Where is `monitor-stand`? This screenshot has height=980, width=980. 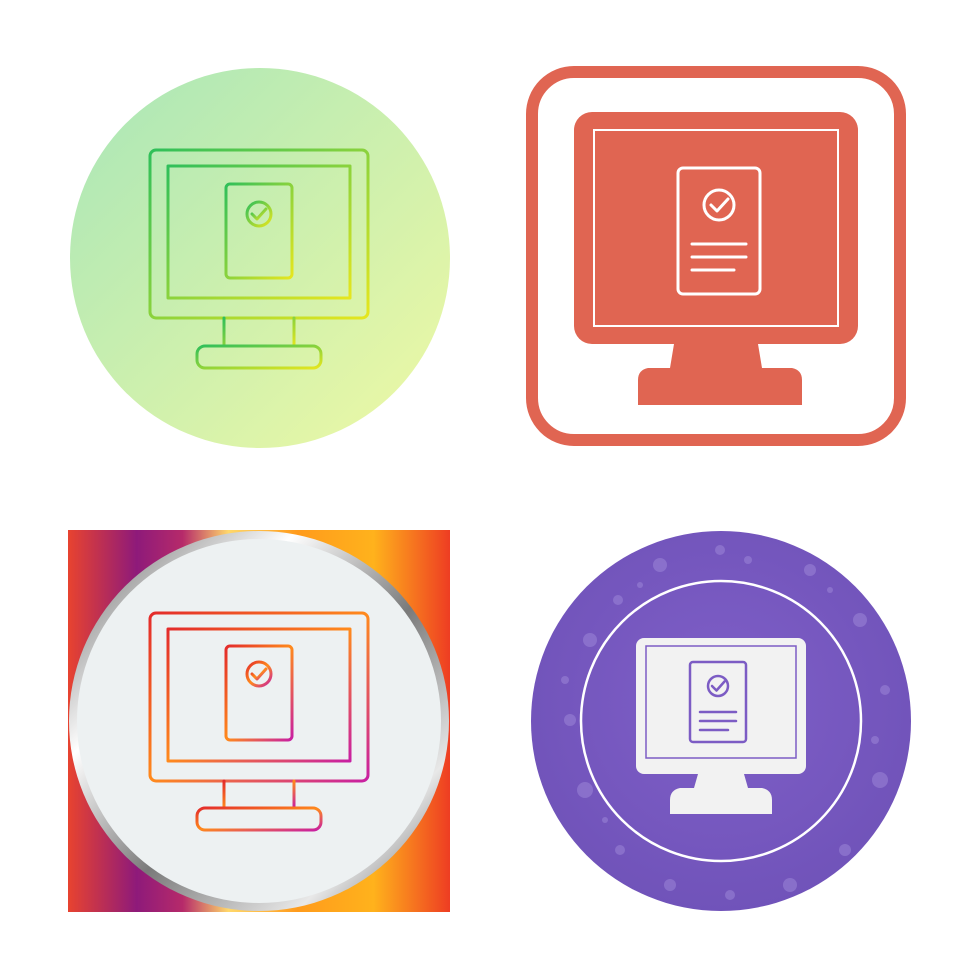
monitor-stand is located at coordinates (720, 374).